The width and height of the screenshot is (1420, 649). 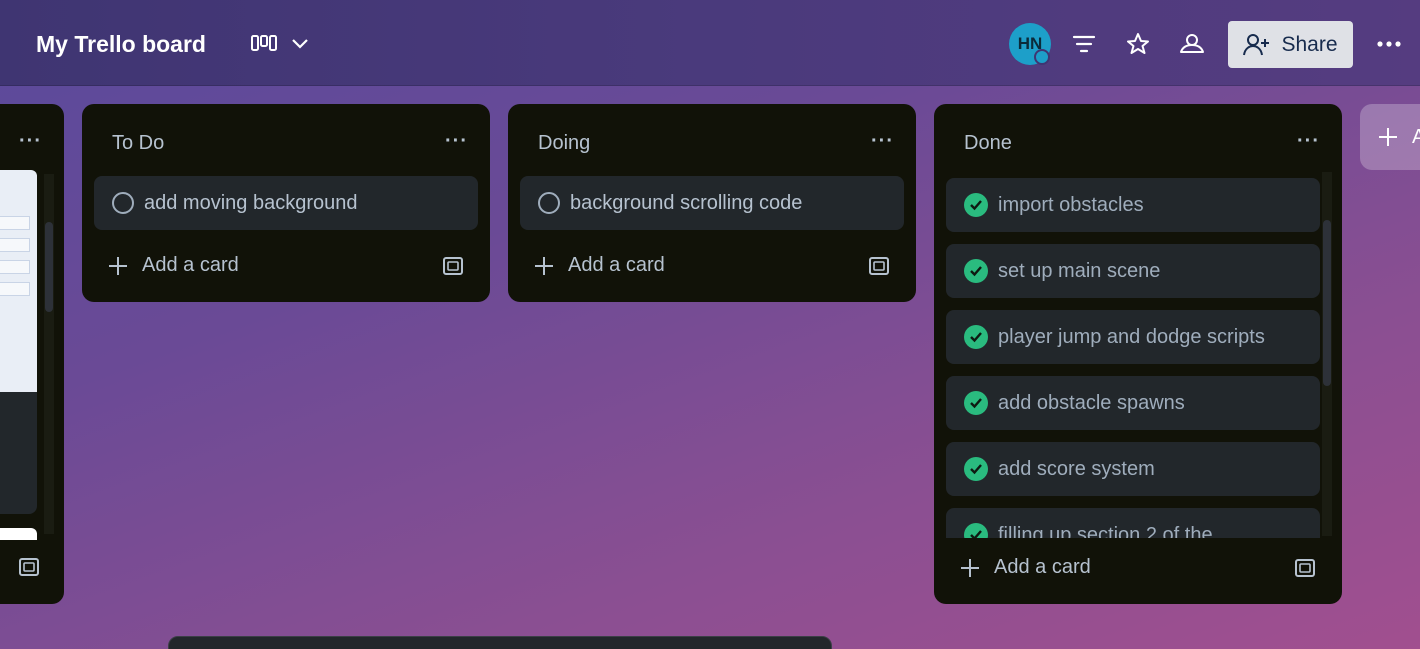 What do you see at coordinates (18, 453) in the screenshot?
I see `card-body` at bounding box center [18, 453].